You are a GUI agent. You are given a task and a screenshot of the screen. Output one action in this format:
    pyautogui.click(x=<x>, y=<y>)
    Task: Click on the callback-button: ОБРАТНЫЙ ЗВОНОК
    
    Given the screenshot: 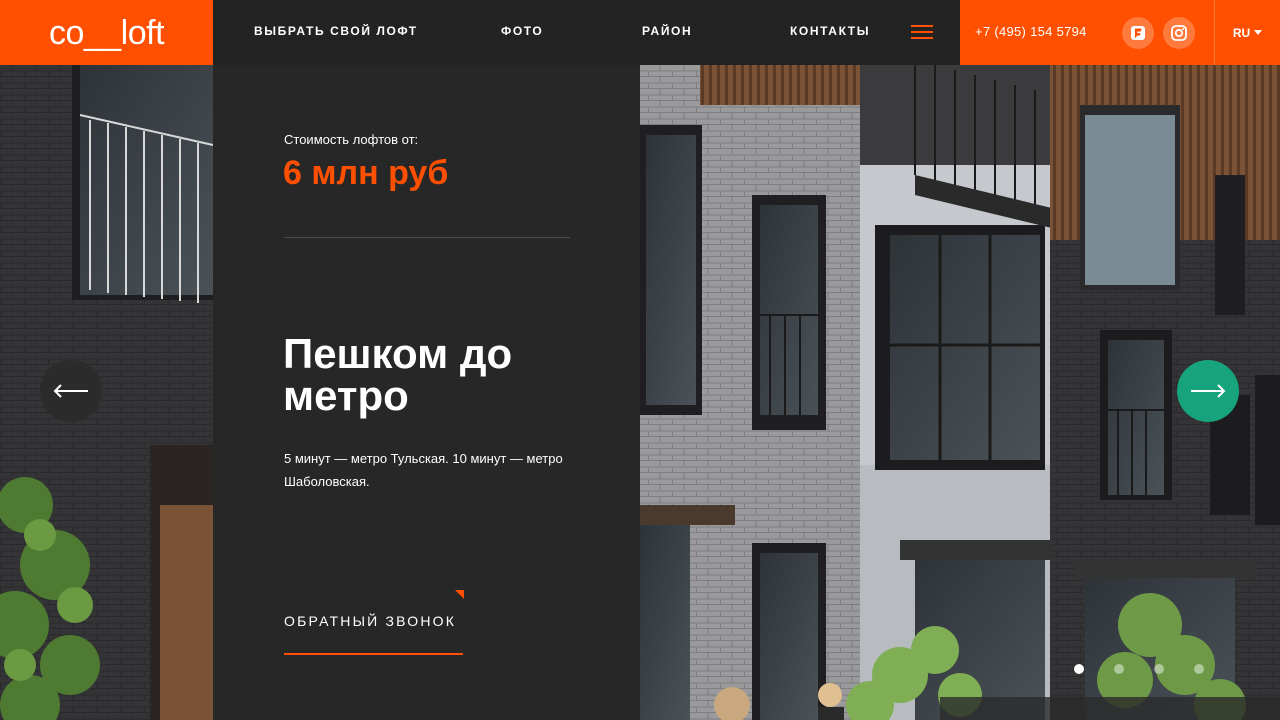 What is the action you would take?
    pyautogui.click(x=374, y=623)
    